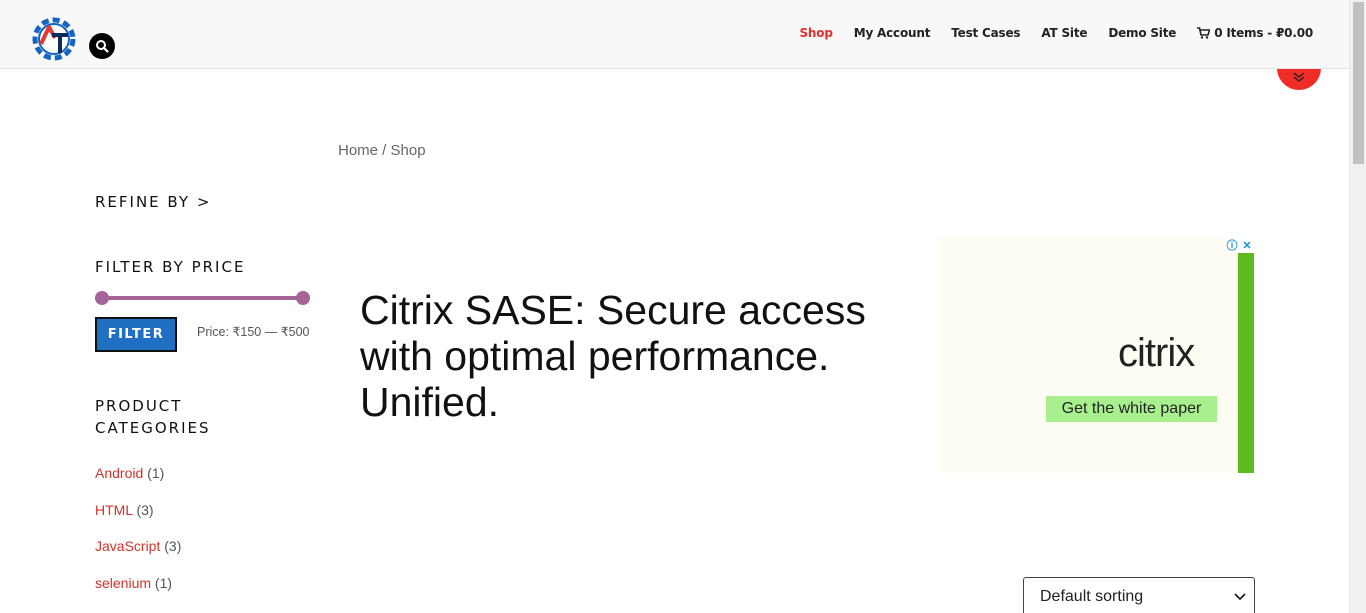 The image size is (1366, 613). I want to click on price-slider-min-handle, so click(102, 298).